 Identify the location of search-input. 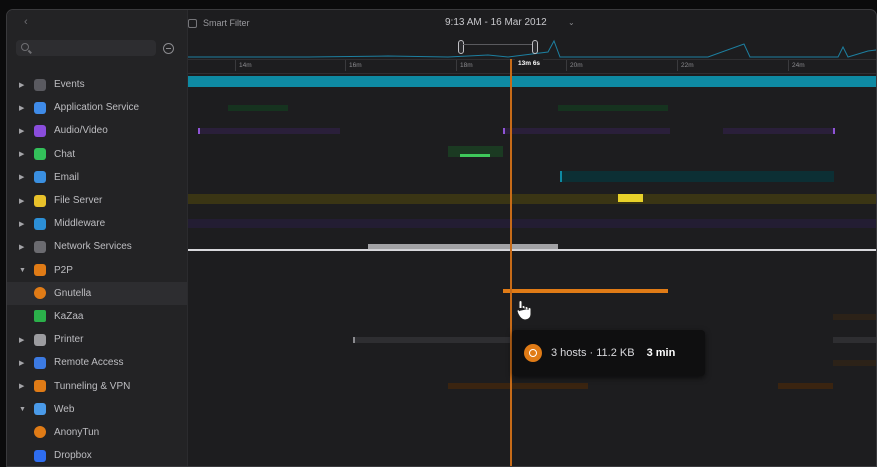
(86, 48).